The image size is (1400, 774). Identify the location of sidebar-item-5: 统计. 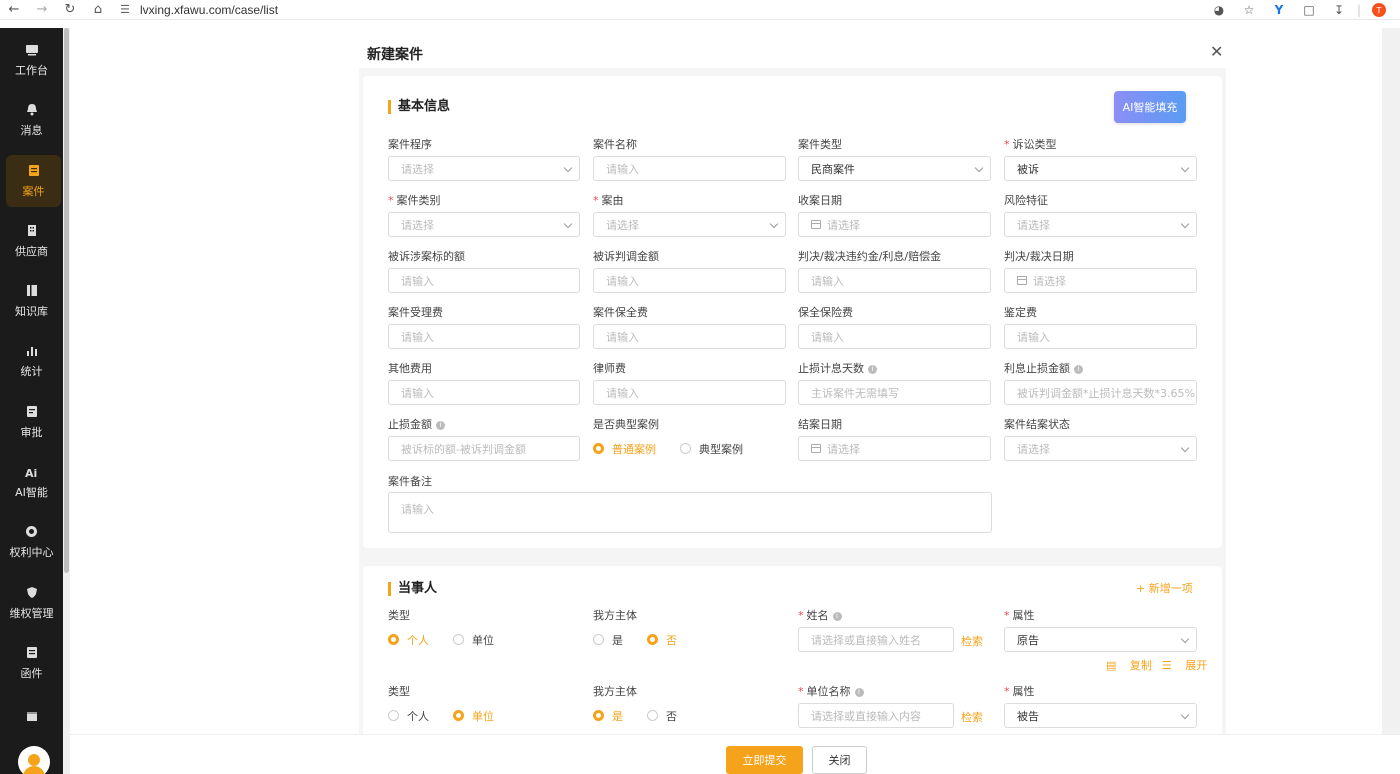
(31, 361).